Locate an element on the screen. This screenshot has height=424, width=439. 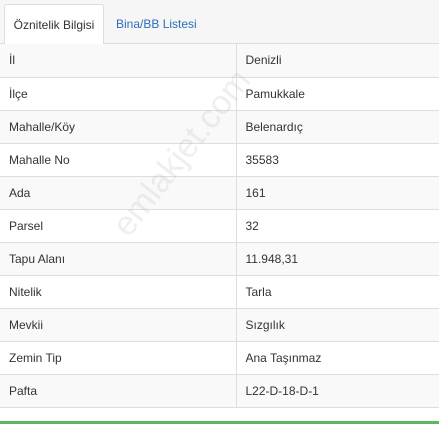
row-key-ilce: İlçe is located at coordinates (118, 94).